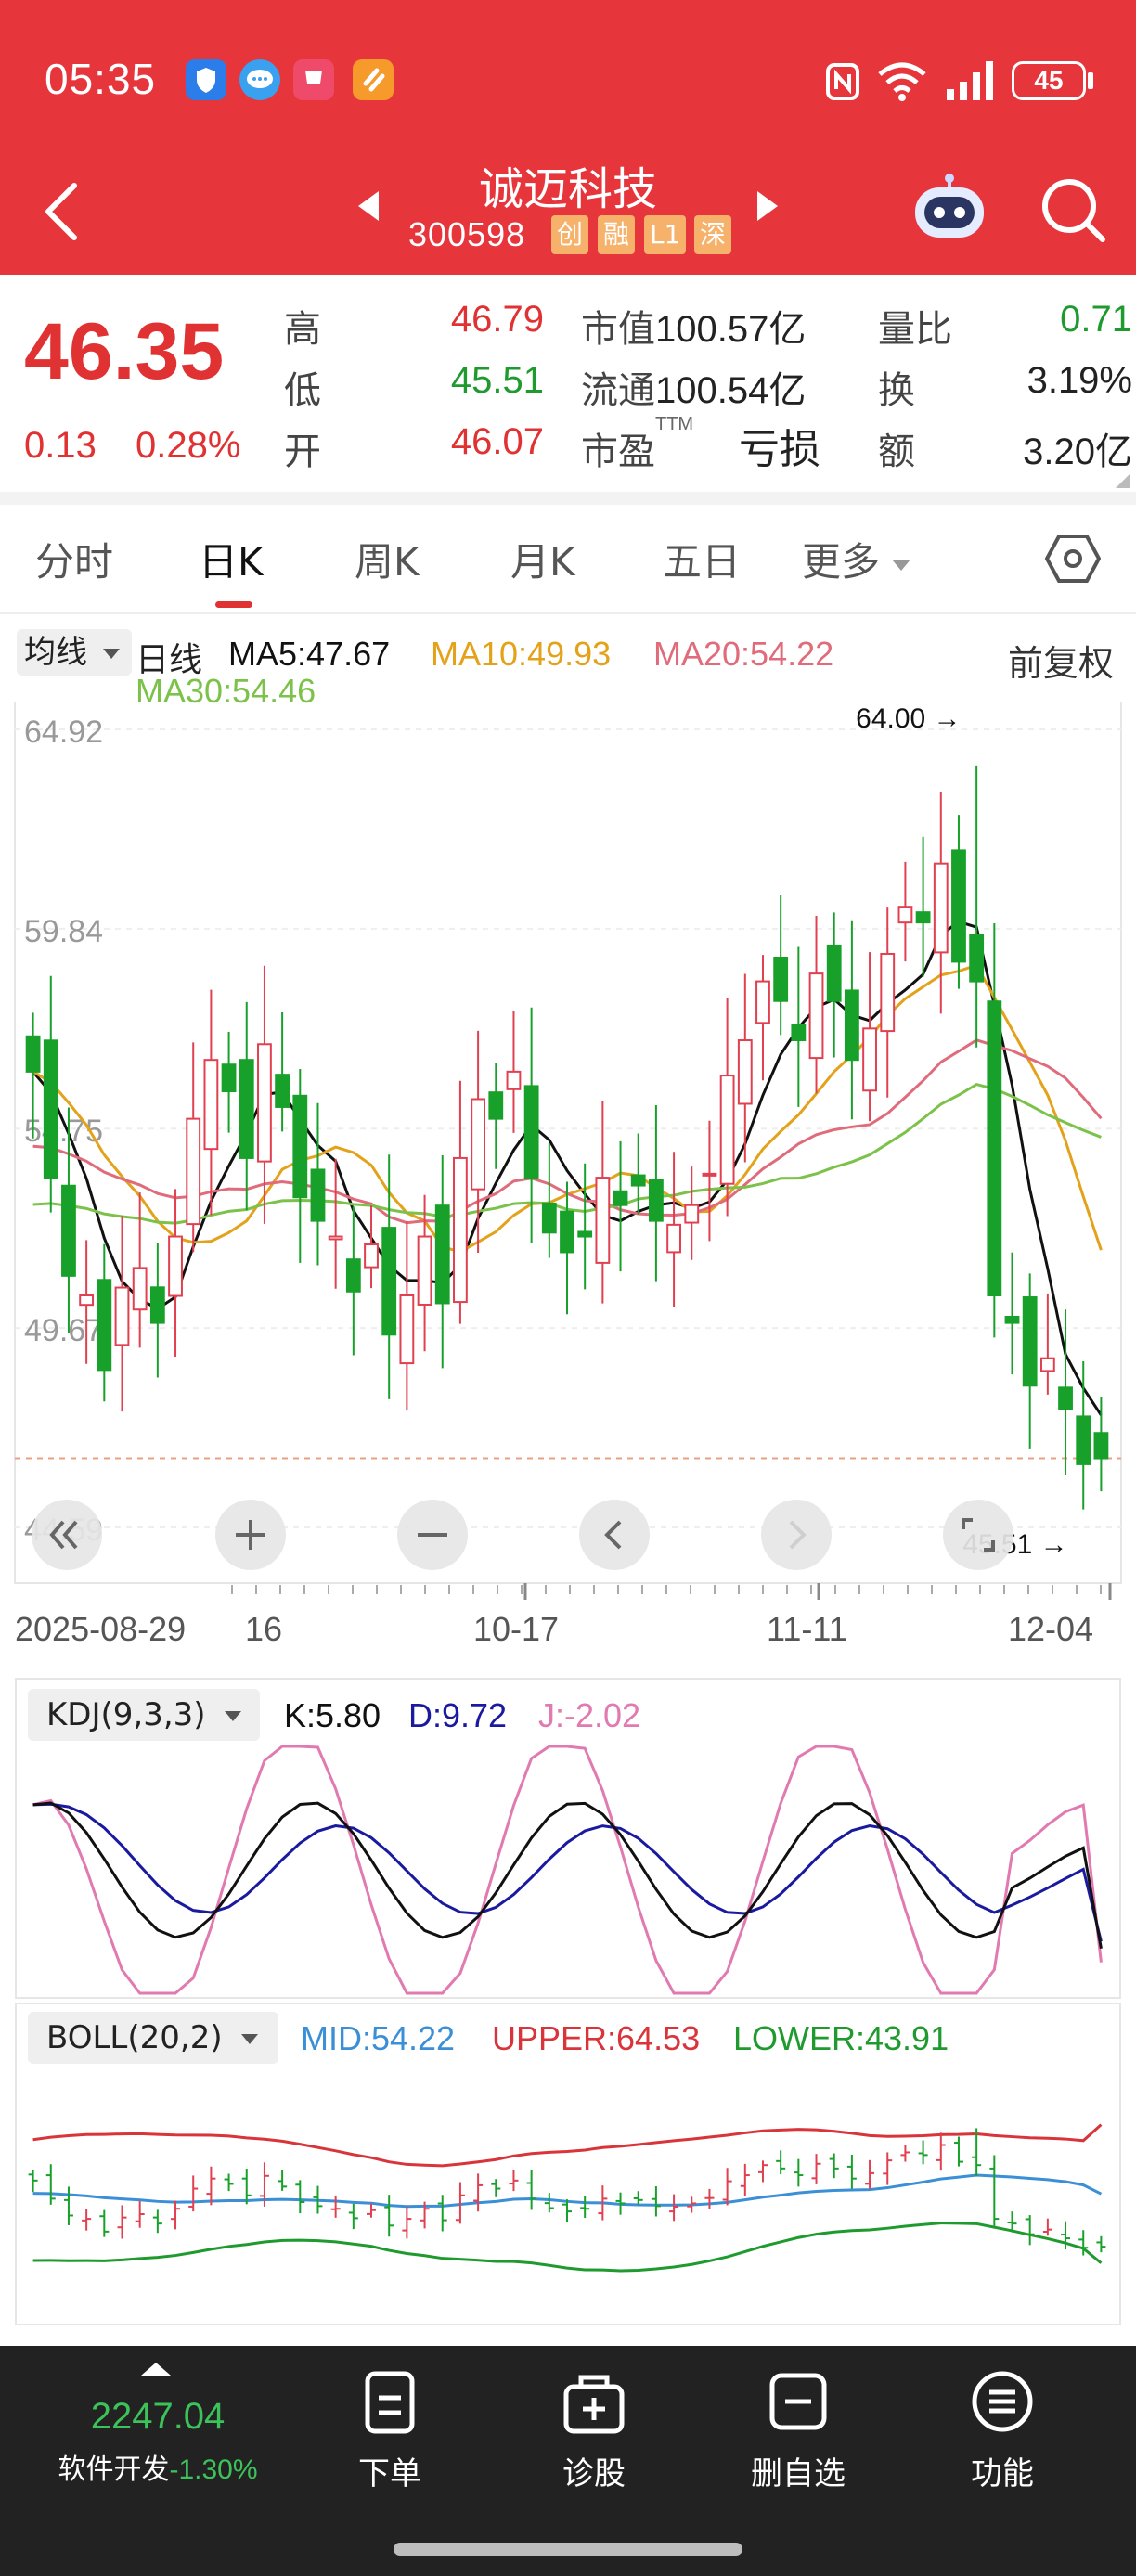 This screenshot has height=2576, width=1136. Describe the element at coordinates (206, 79) in the screenshot. I see `shield-app-icon` at that location.